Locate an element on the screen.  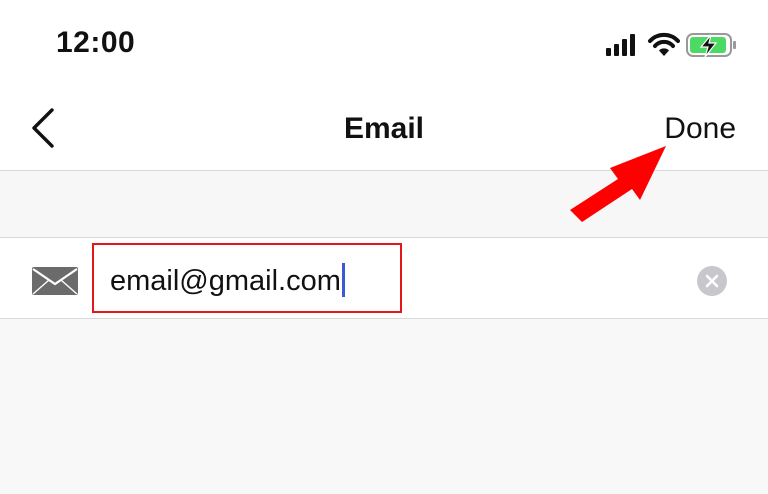
clear-circle-icon is located at coordinates (712, 281).